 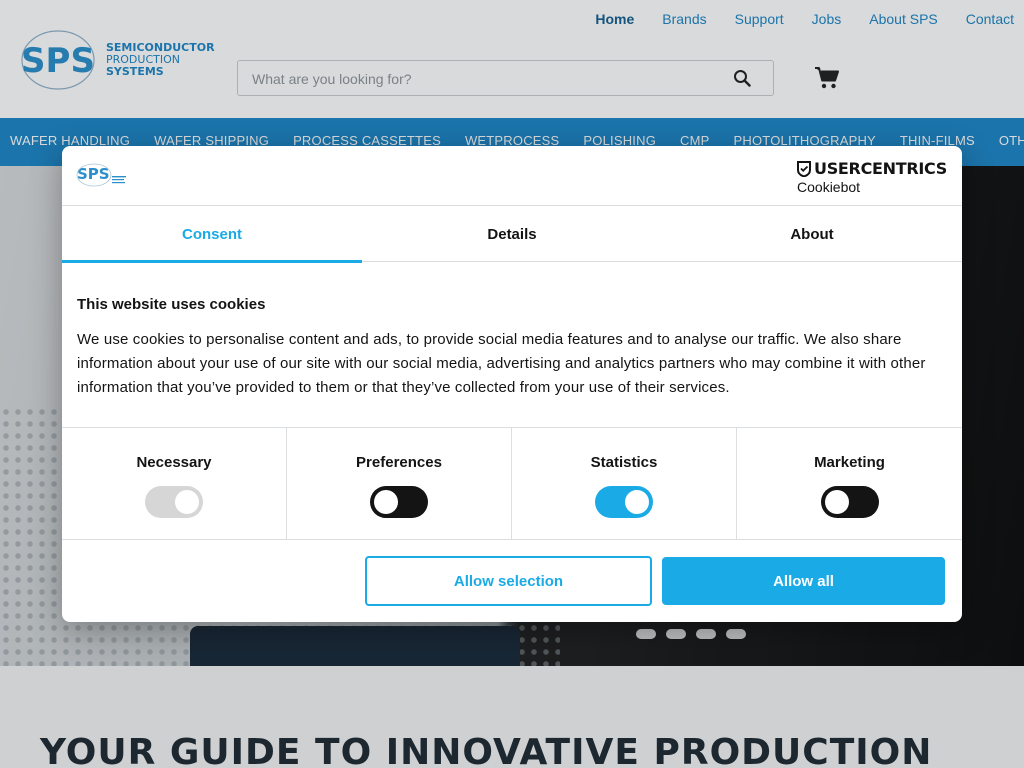 I want to click on sps-small-logo-icon: SPS, so click(x=101, y=175).